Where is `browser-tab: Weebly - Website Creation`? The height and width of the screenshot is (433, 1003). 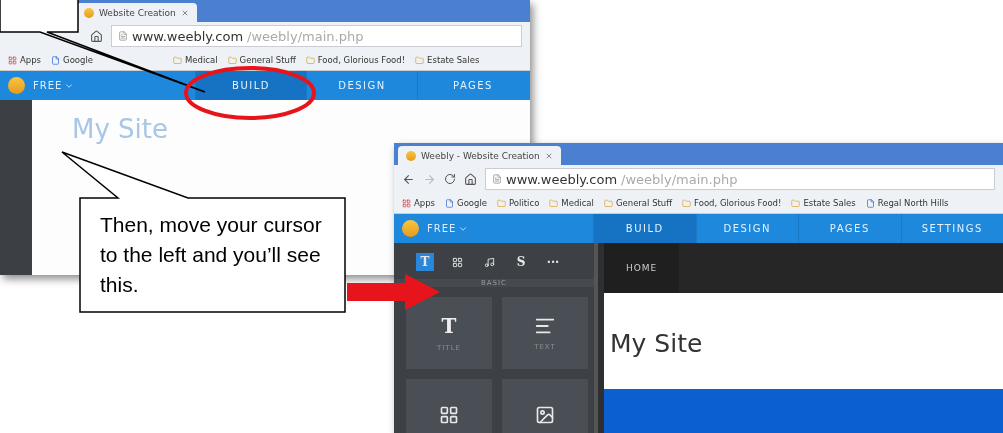
browser-tab: Weebly - Website Creation is located at coordinates (479, 155).